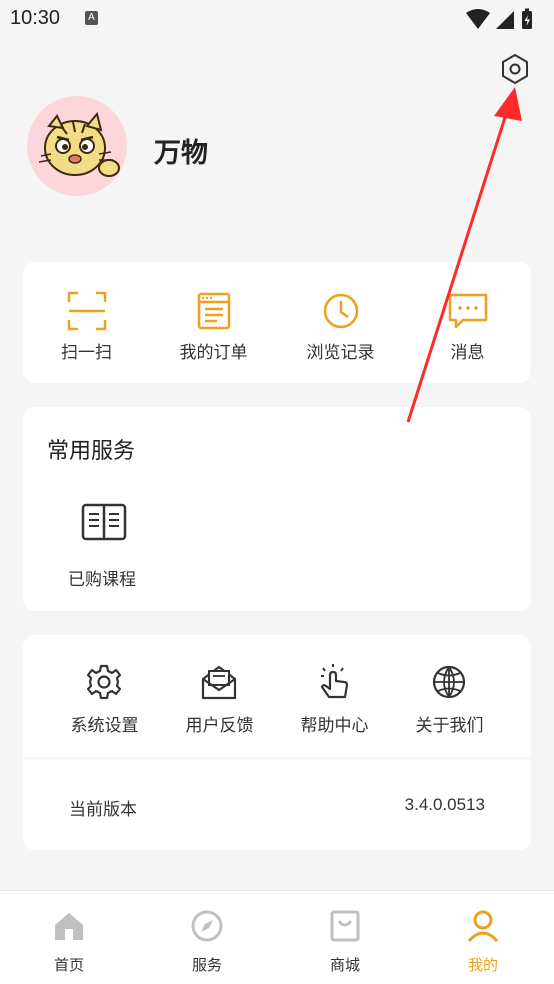  I want to click on status-bar: 10:30 A, so click(277, 19).